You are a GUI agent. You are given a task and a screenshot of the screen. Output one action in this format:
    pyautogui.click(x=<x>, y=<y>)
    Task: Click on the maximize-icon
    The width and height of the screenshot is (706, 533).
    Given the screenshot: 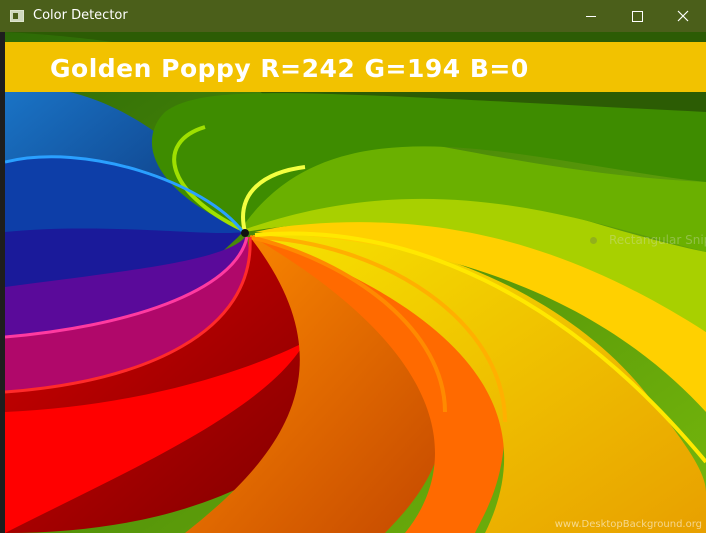 What is the action you would take?
    pyautogui.click(x=637, y=16)
    